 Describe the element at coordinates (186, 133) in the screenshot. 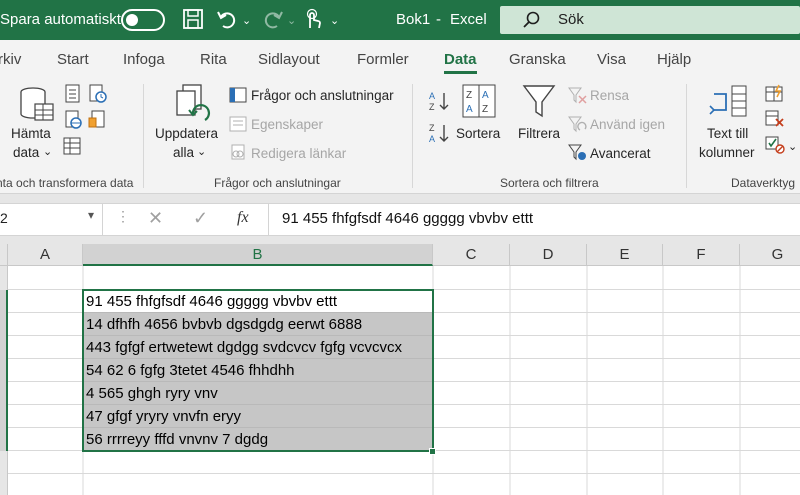

I see `refresh-all-label-1: Uppdatera` at that location.